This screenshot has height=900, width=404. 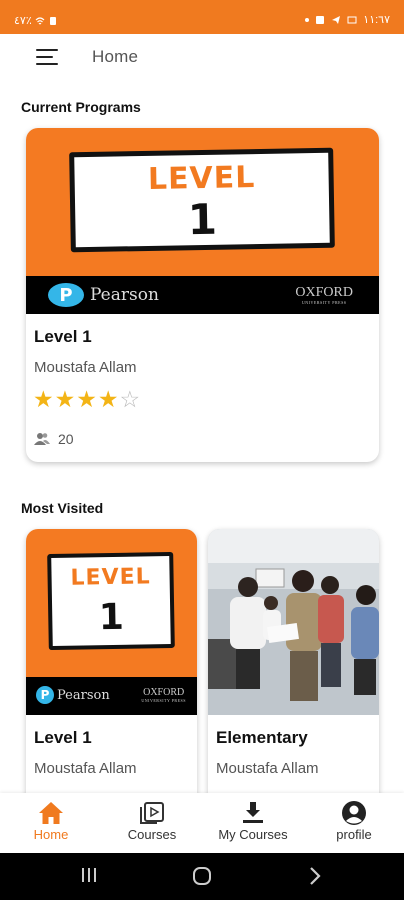 I want to click on most-visited-card: Elementary Moustafa Allam, so click(x=293, y=674).